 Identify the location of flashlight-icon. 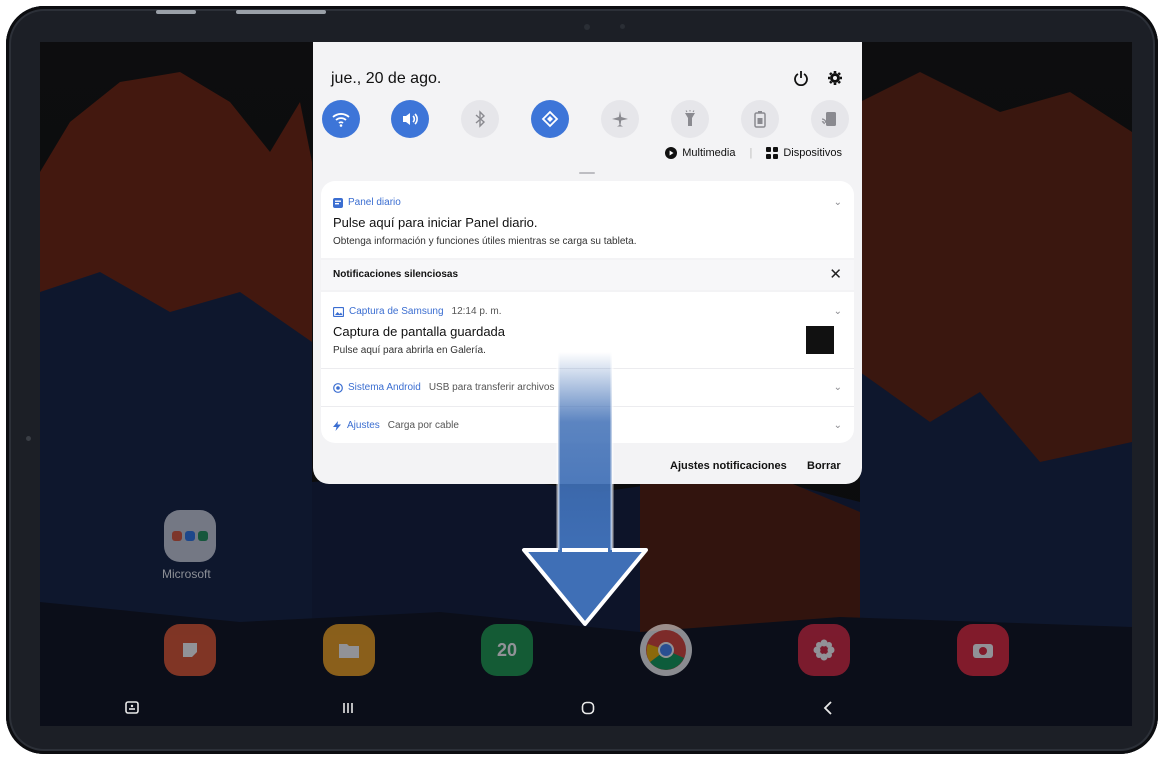
(690, 118).